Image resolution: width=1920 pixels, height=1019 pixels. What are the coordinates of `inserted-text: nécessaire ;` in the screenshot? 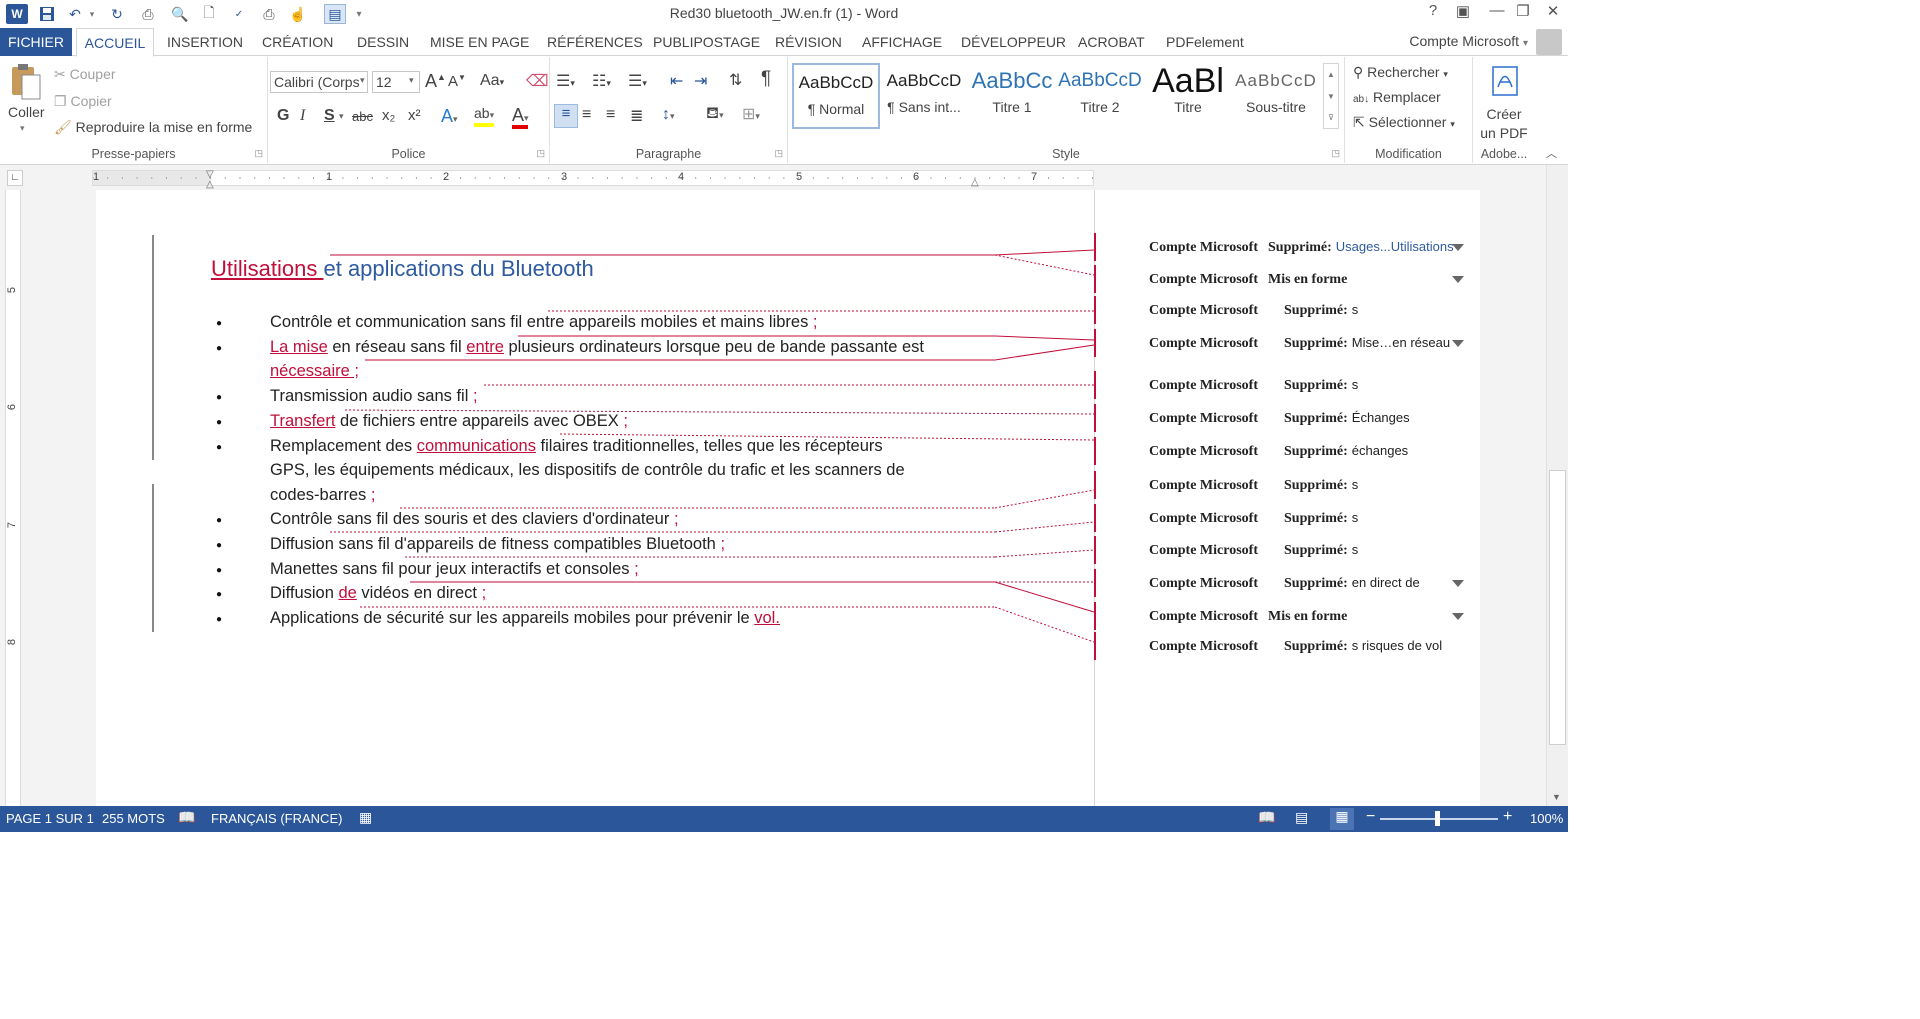 It's located at (314, 371).